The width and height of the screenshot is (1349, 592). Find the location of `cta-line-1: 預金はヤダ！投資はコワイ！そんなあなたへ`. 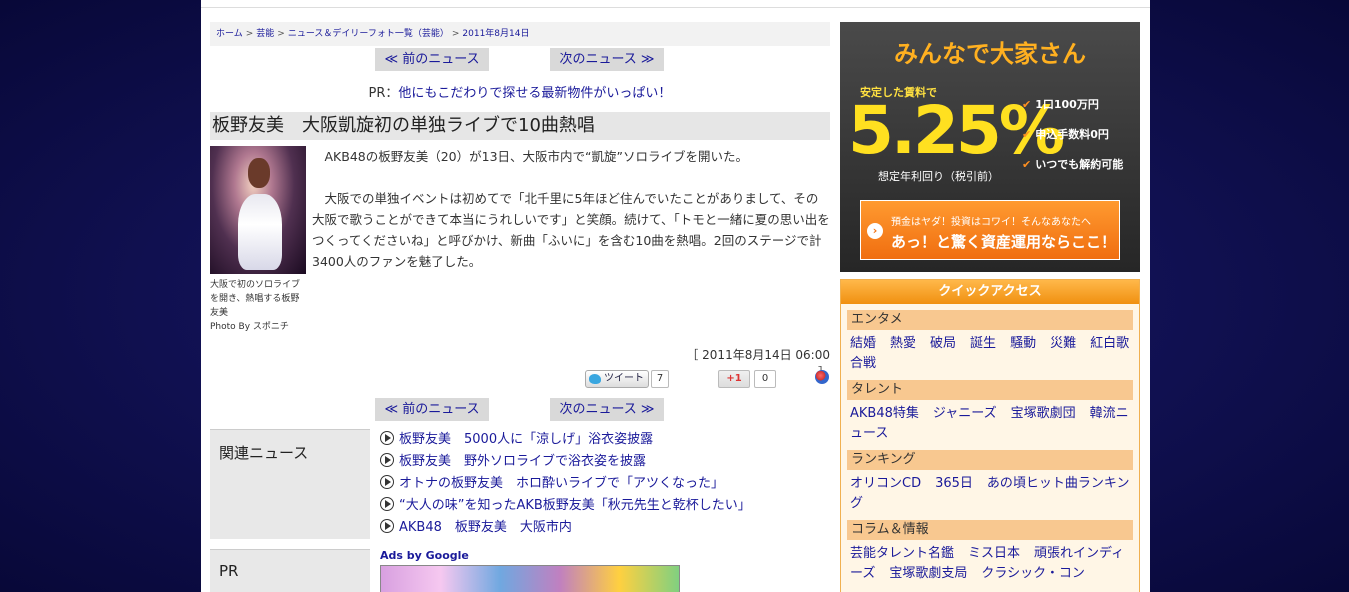

cta-line-1: 預金はヤダ！投資はコワイ！そんなあなたへ is located at coordinates (991, 222).